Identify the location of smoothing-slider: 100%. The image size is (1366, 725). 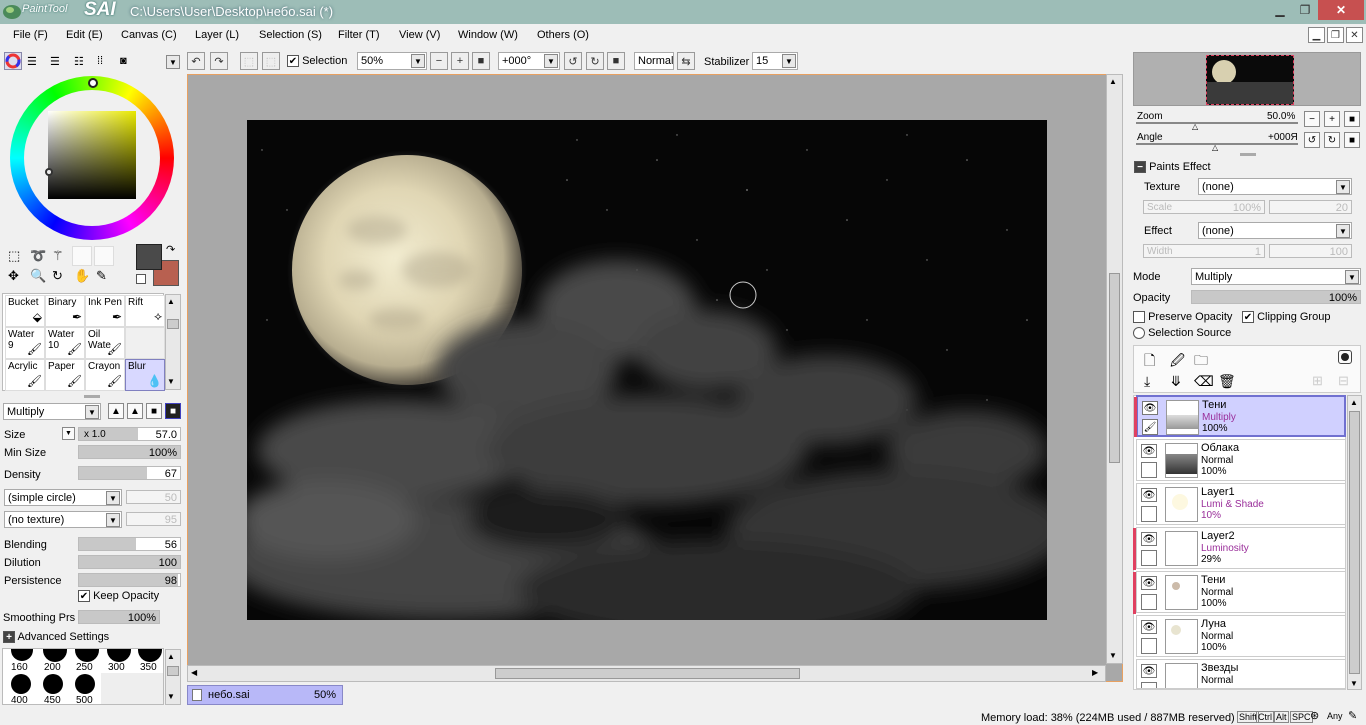
(119, 617).